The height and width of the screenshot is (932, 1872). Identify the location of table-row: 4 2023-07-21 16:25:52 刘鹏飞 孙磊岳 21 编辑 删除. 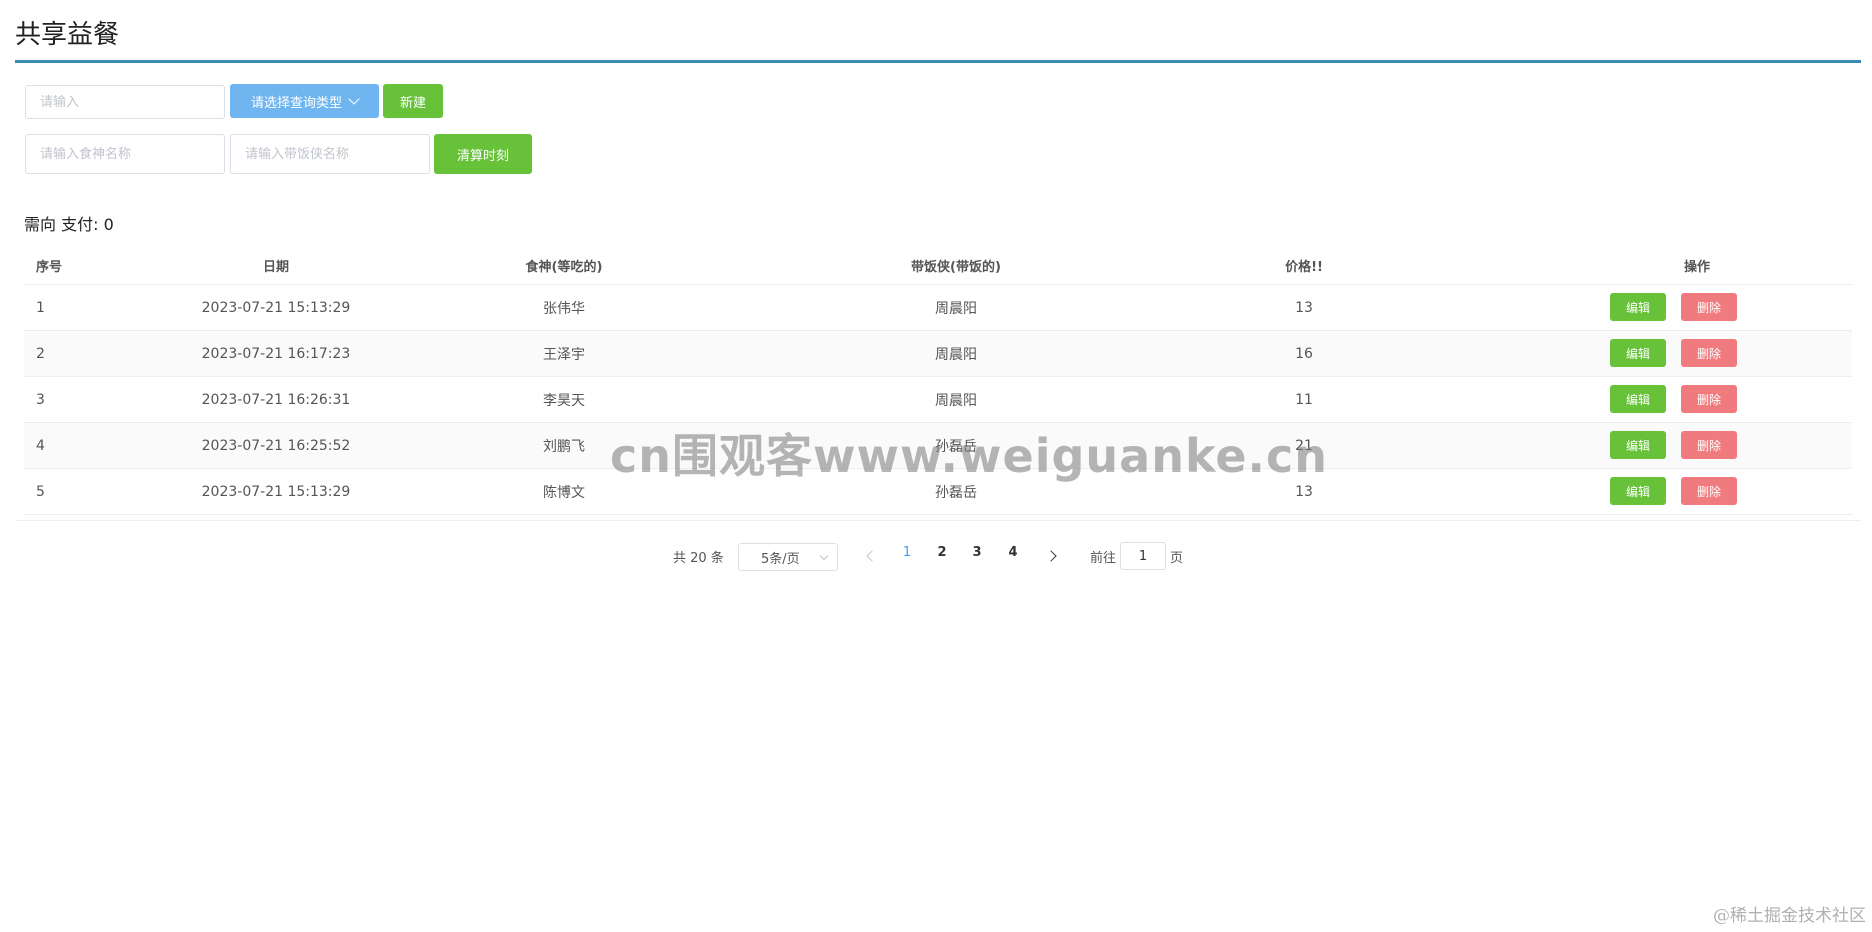
(938, 446).